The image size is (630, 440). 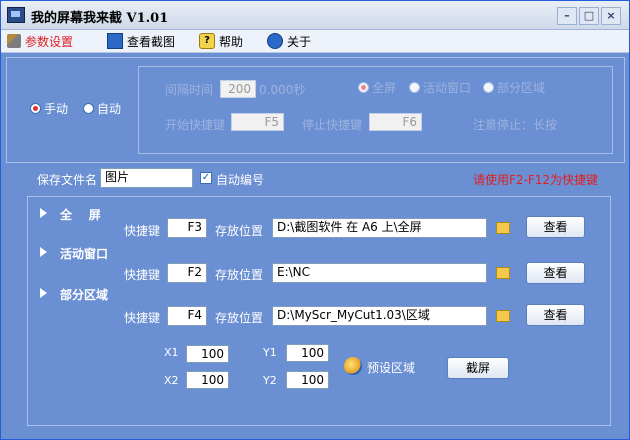 I want to click on window-controls: – □ ×, so click(x=588, y=16).